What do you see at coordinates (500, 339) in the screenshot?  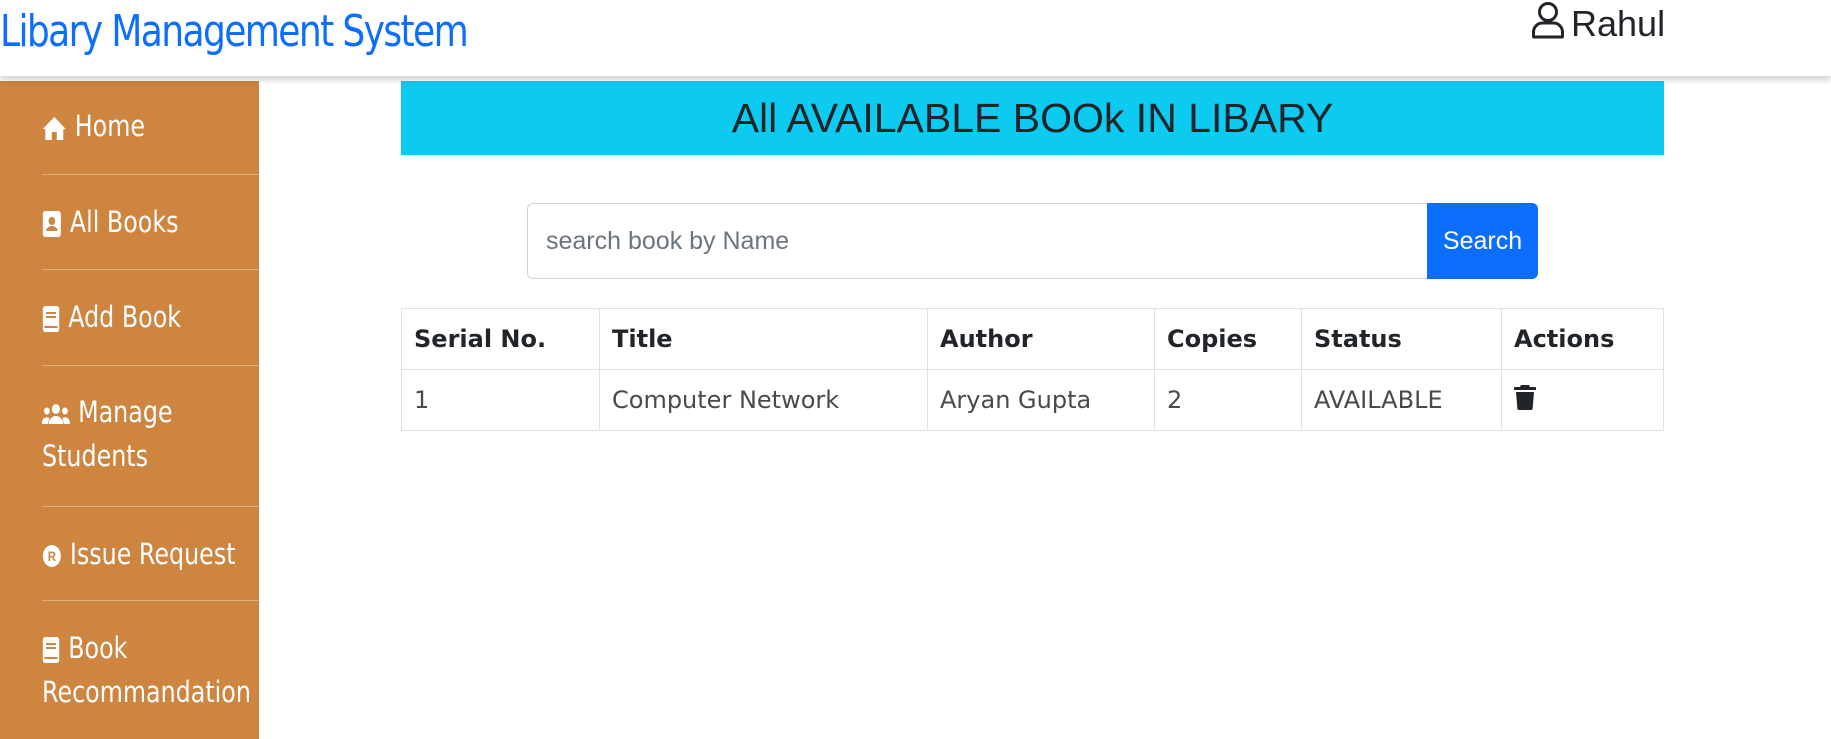 I see `column-header-serial: Serial No.` at bounding box center [500, 339].